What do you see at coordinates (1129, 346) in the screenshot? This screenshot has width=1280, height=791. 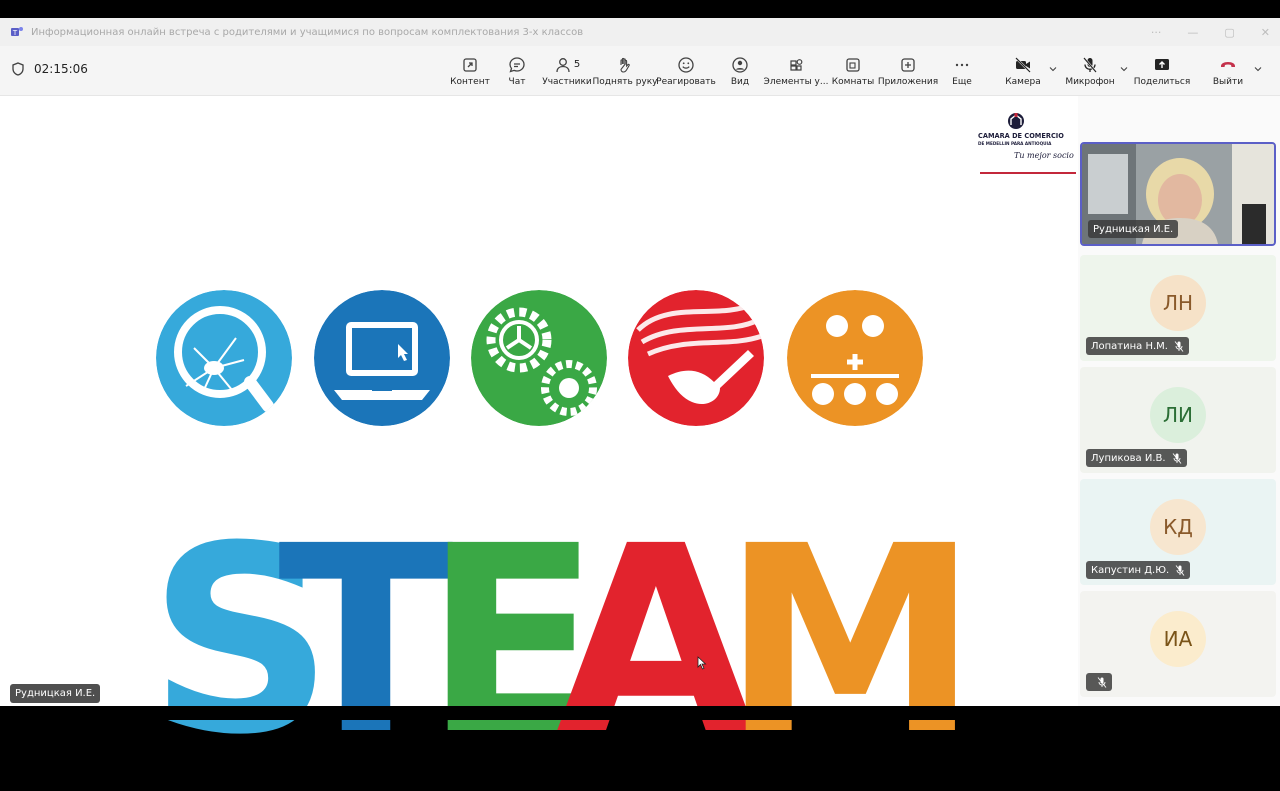 I see `participant-name: Лопатина Н.М.` at bounding box center [1129, 346].